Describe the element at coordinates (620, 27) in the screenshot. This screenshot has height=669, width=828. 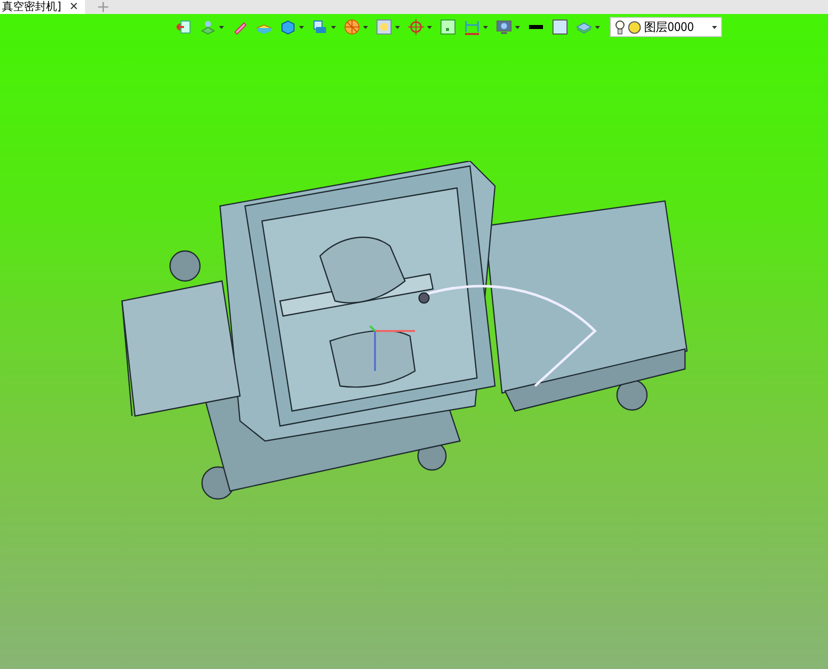
I see `lightbulb-icon` at that location.